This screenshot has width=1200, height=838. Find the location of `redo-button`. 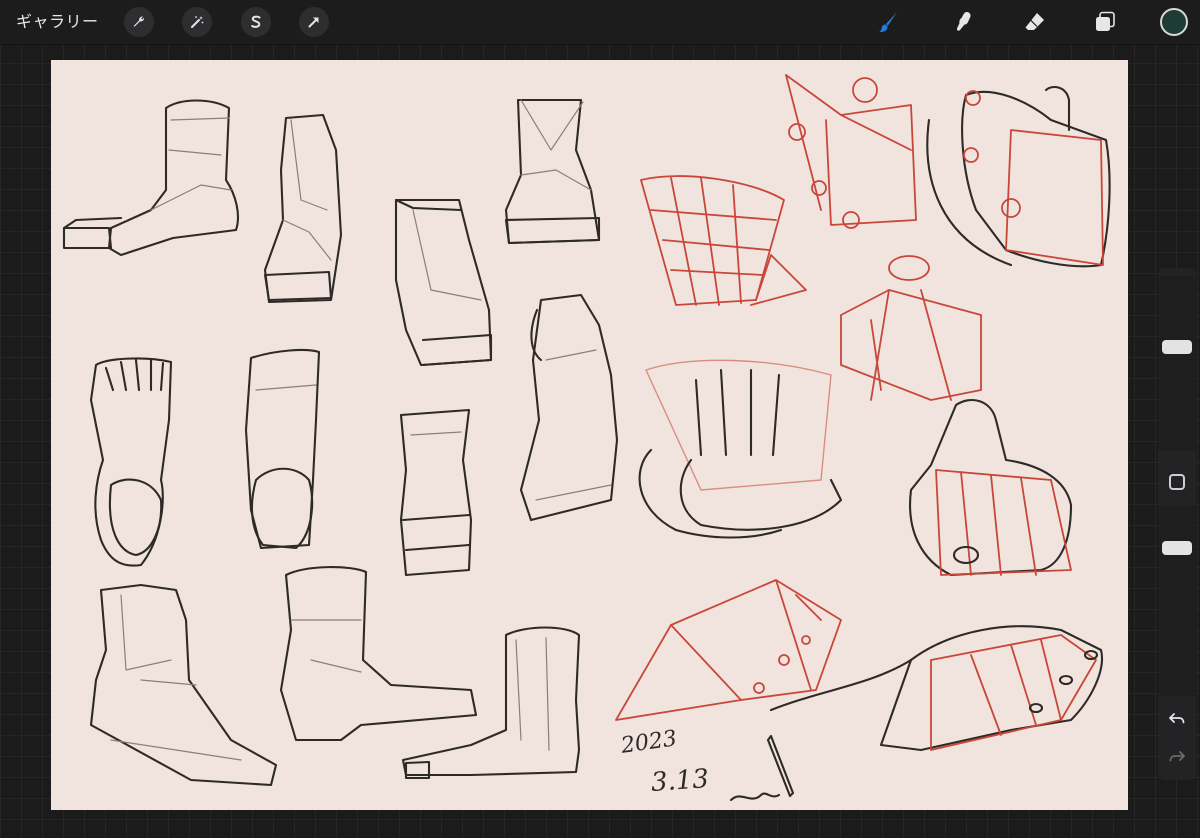

redo-button is located at coordinates (1177, 757).